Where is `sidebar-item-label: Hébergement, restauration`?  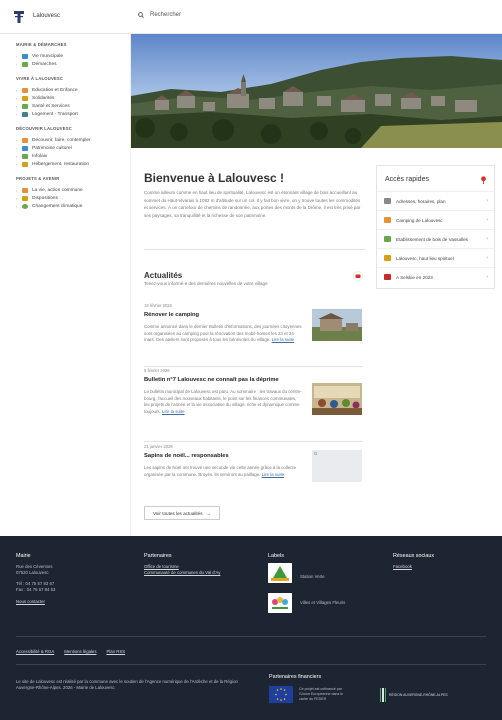 sidebar-item-label: Hébergement, restauration is located at coordinates (61, 164).